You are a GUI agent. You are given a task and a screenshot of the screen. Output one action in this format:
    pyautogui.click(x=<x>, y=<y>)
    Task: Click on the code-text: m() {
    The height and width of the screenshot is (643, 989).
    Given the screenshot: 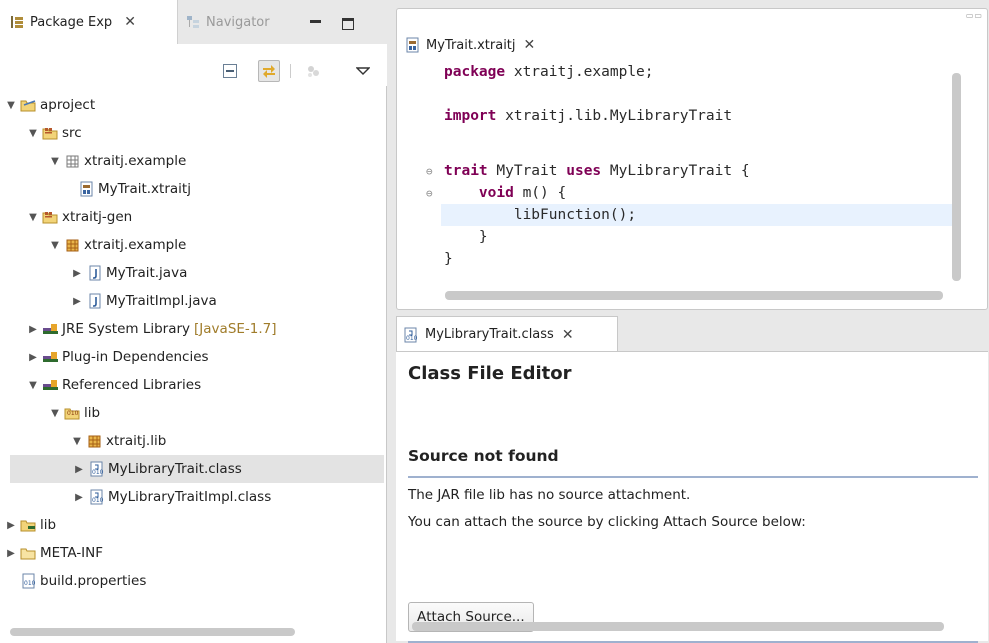 What is the action you would take?
    pyautogui.click(x=540, y=193)
    